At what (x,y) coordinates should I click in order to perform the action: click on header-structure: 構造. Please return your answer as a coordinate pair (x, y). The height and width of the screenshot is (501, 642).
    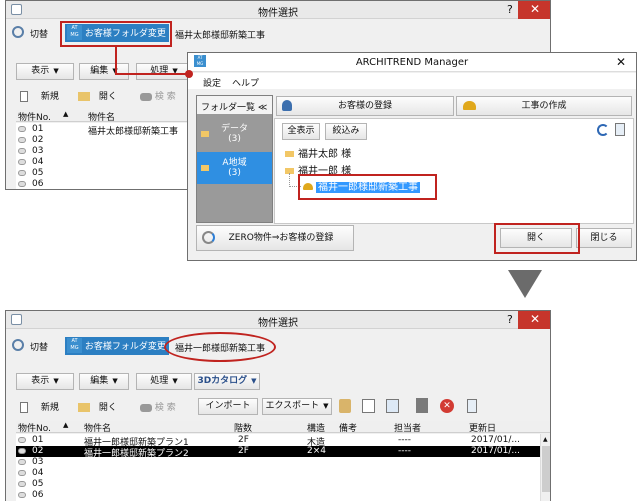
    Looking at the image, I should click on (316, 427).